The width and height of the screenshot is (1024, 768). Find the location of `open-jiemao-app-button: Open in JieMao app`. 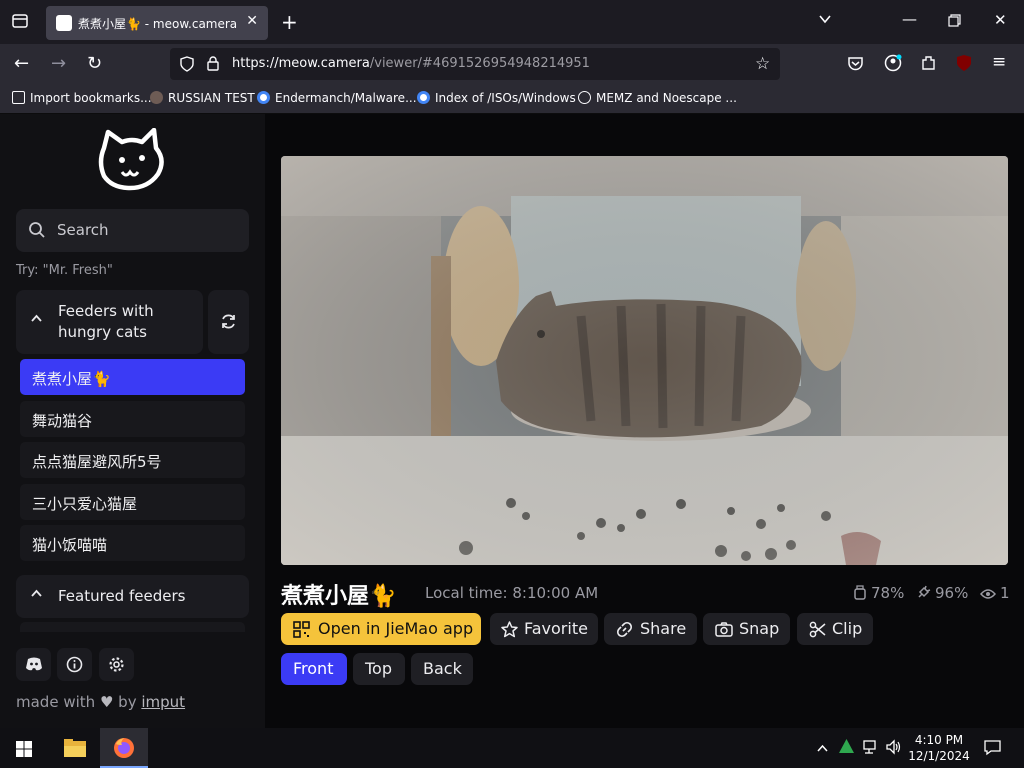

open-jiemao-app-button: Open in JieMao app is located at coordinates (381, 629).